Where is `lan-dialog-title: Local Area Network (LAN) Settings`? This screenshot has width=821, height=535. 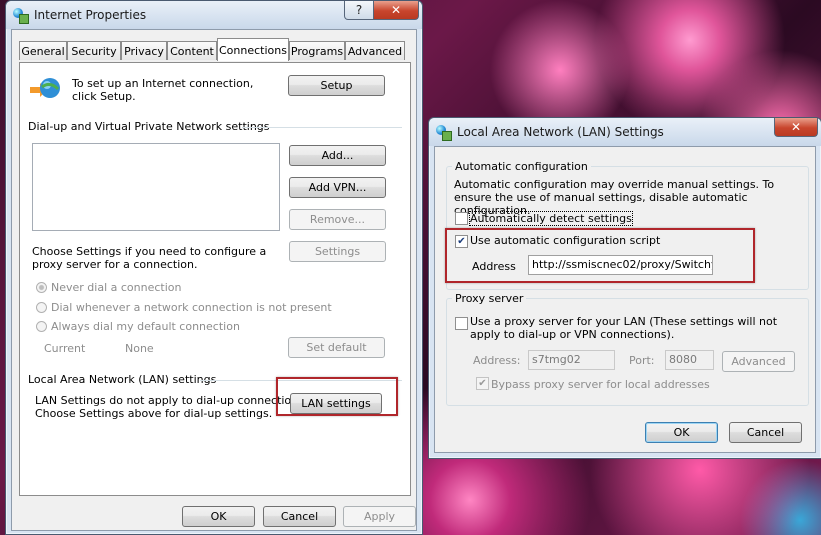
lan-dialog-title: Local Area Network (LAN) Settings is located at coordinates (560, 132).